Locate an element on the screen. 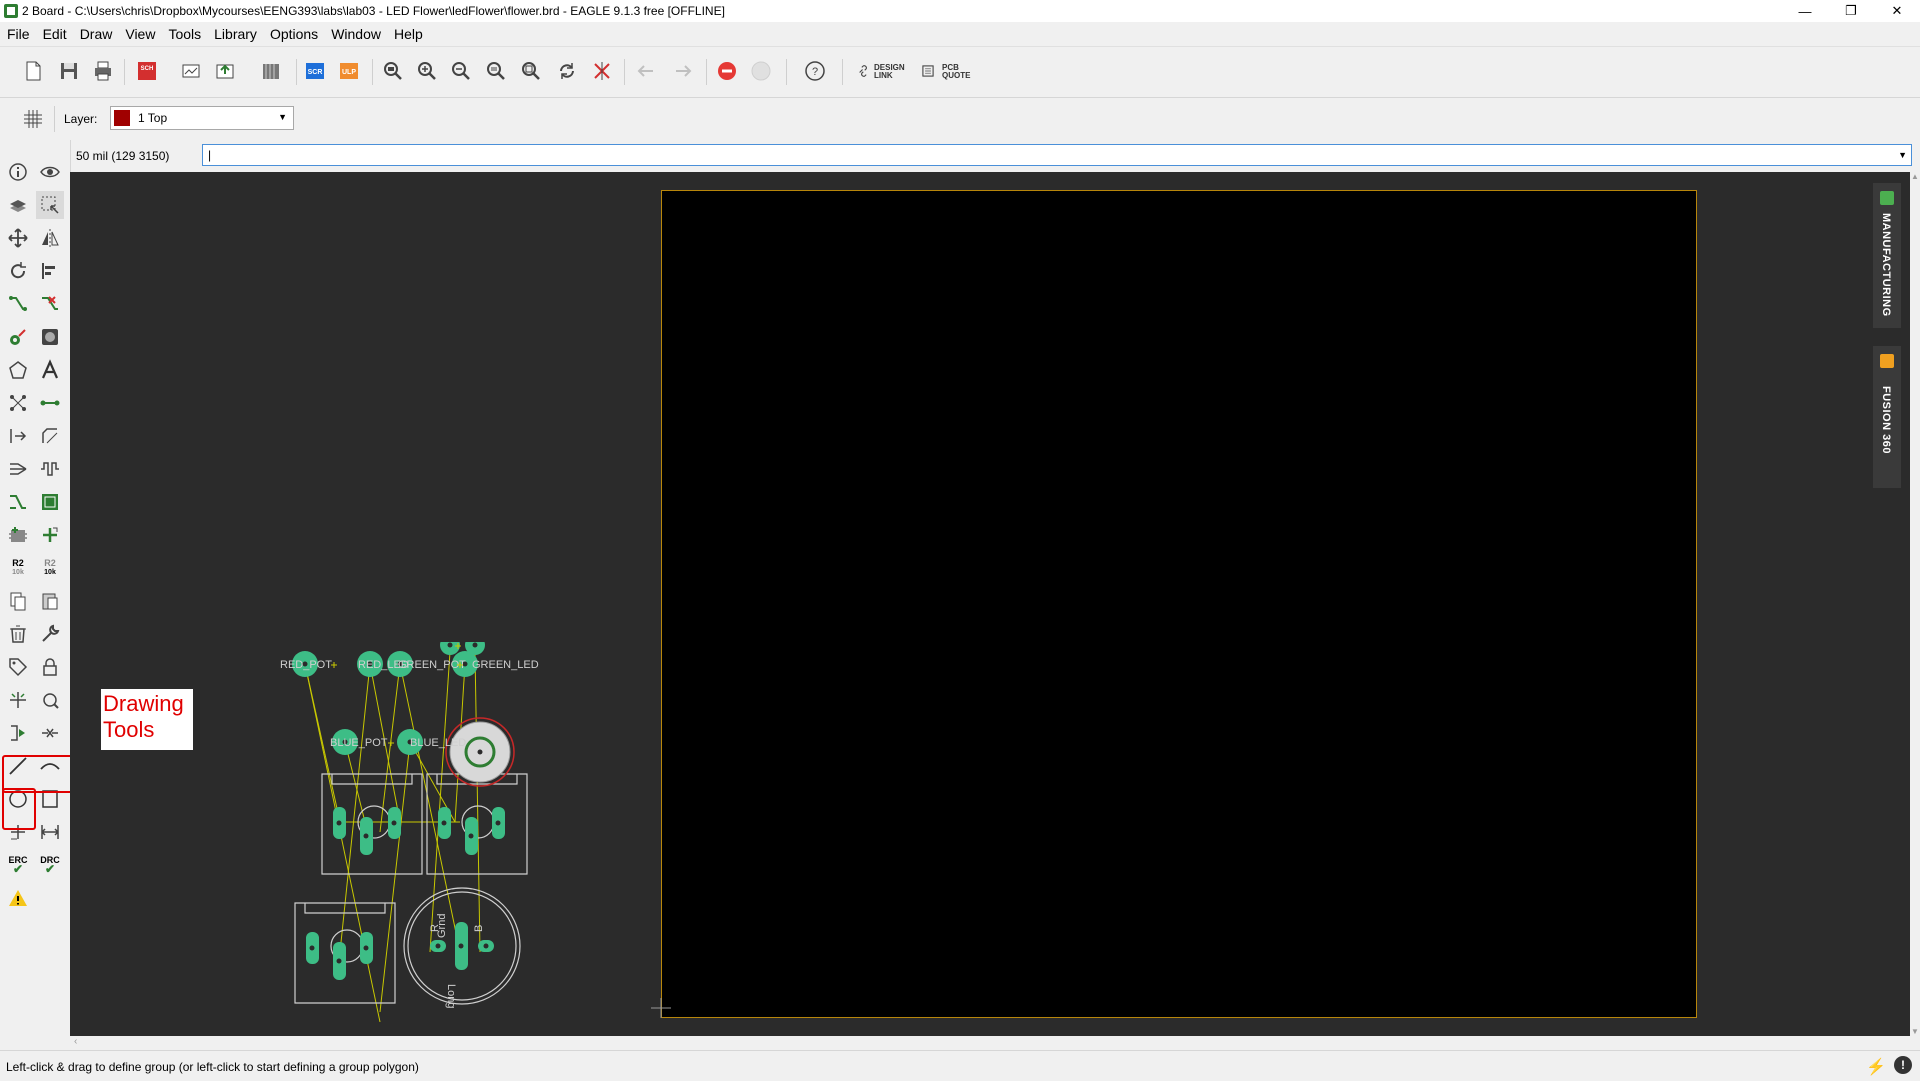 This screenshot has height=1081, width=1920. polygon-icon is located at coordinates (18, 370).